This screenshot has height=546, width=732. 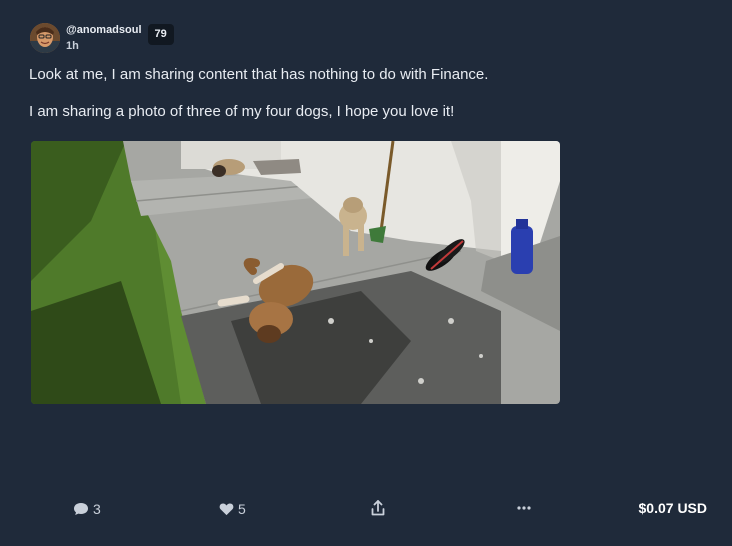 I want to click on comments-button: 3, so click(x=87, y=509).